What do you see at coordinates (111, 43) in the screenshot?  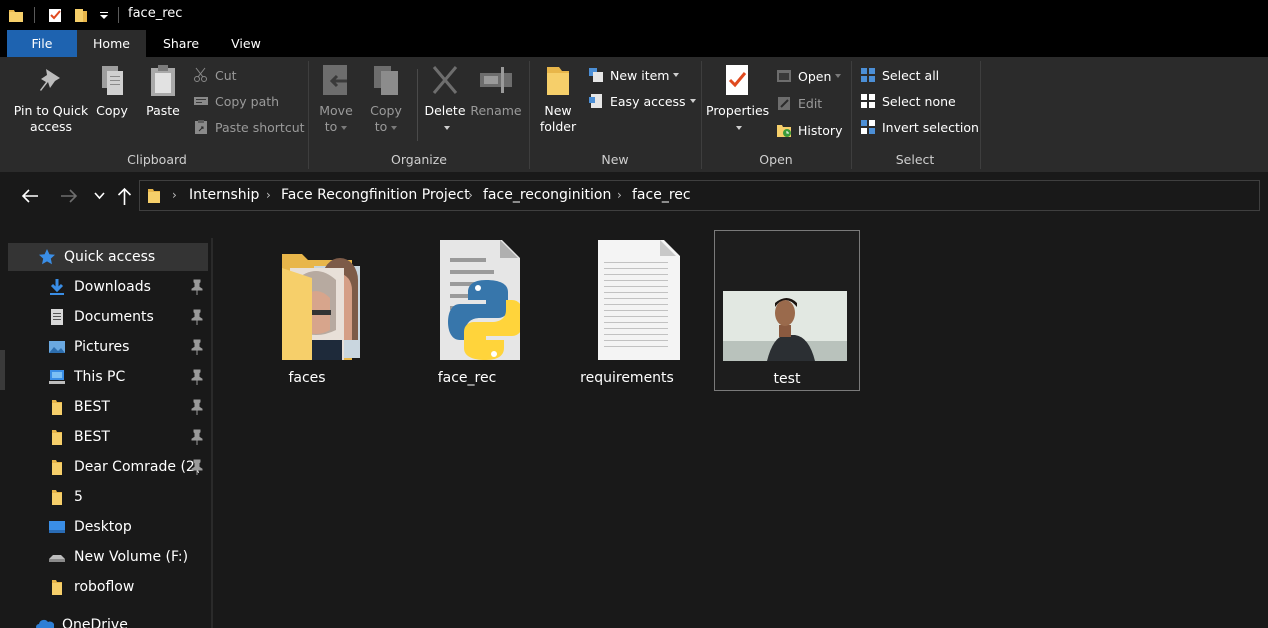 I see `tab-home: Home` at bounding box center [111, 43].